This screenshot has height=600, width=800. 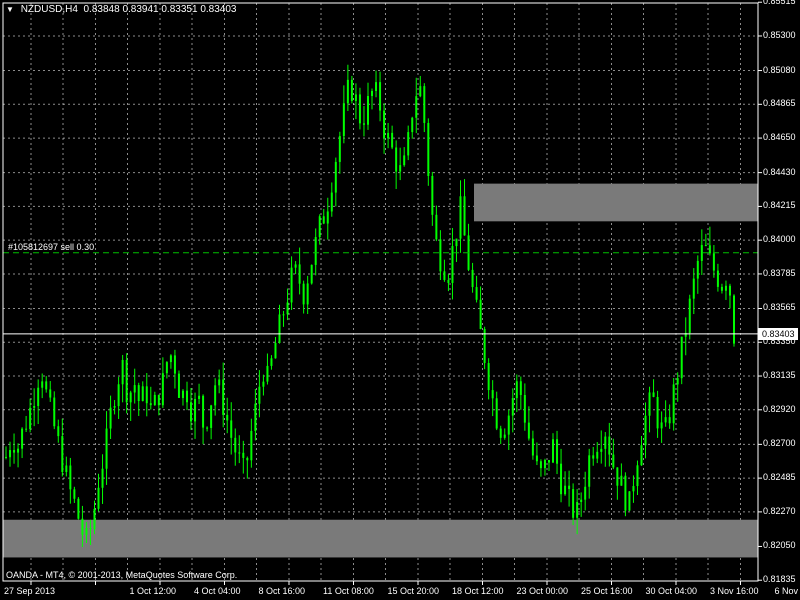 I want to click on time-axis-label: 3 Nov 16:00, so click(x=734, y=591).